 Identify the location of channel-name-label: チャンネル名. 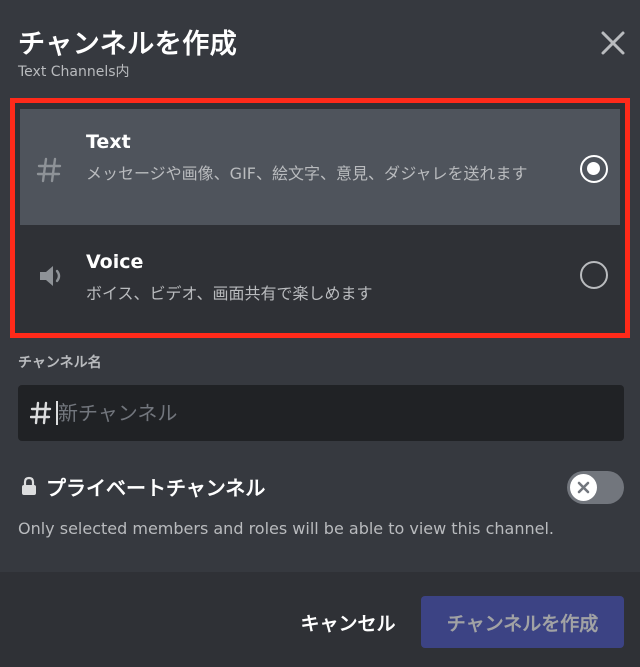
(60, 363).